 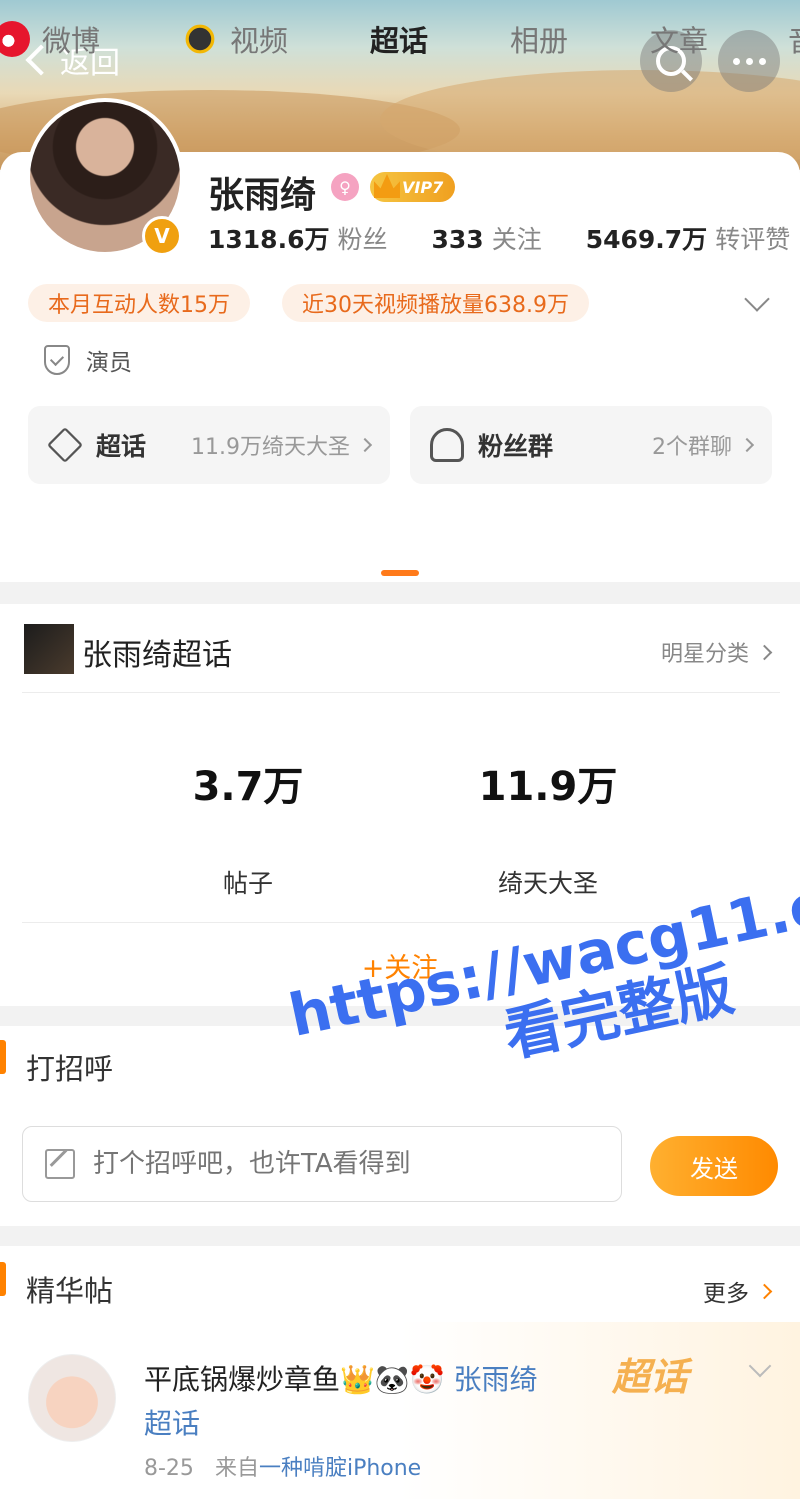 I want to click on more-icon, so click(x=749, y=61).